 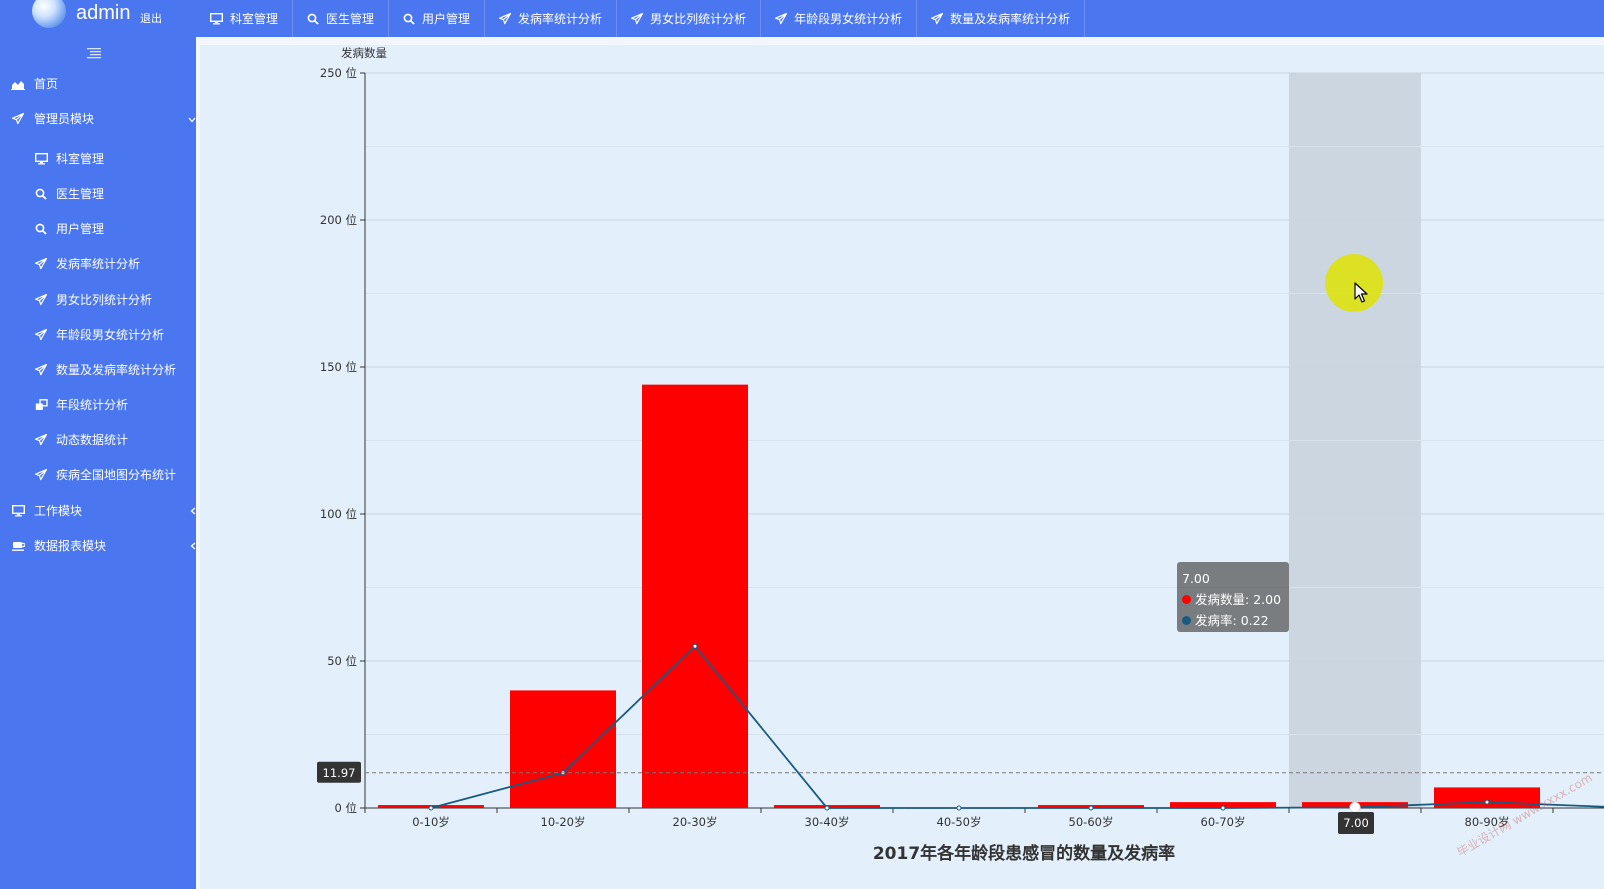 What do you see at coordinates (80, 194) in the screenshot?
I see `sidebar-item-label: 医生管理` at bounding box center [80, 194].